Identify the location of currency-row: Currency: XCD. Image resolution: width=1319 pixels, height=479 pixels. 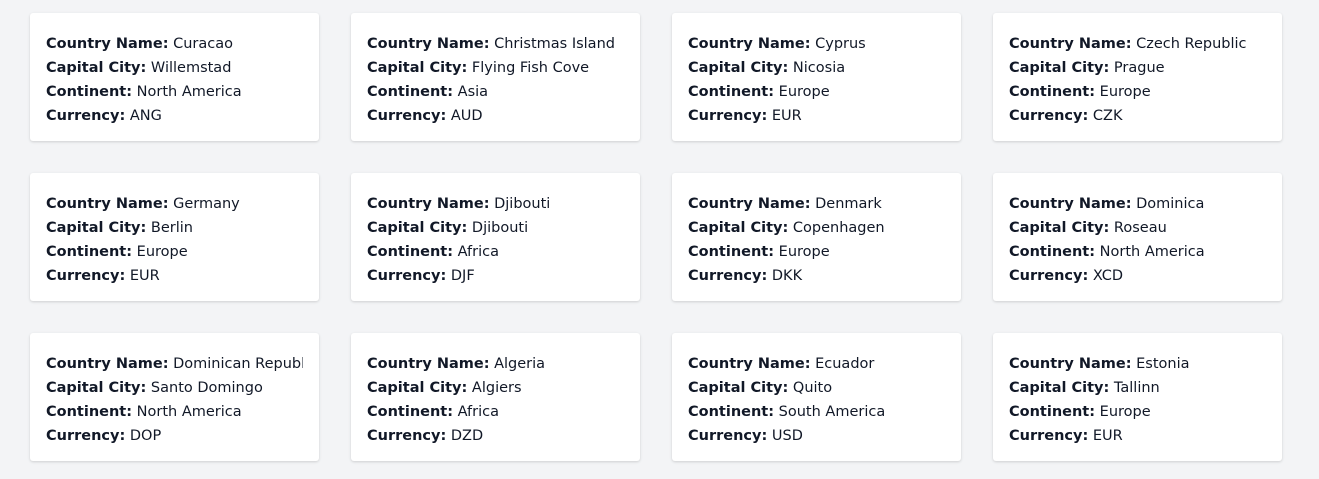
(1137, 276).